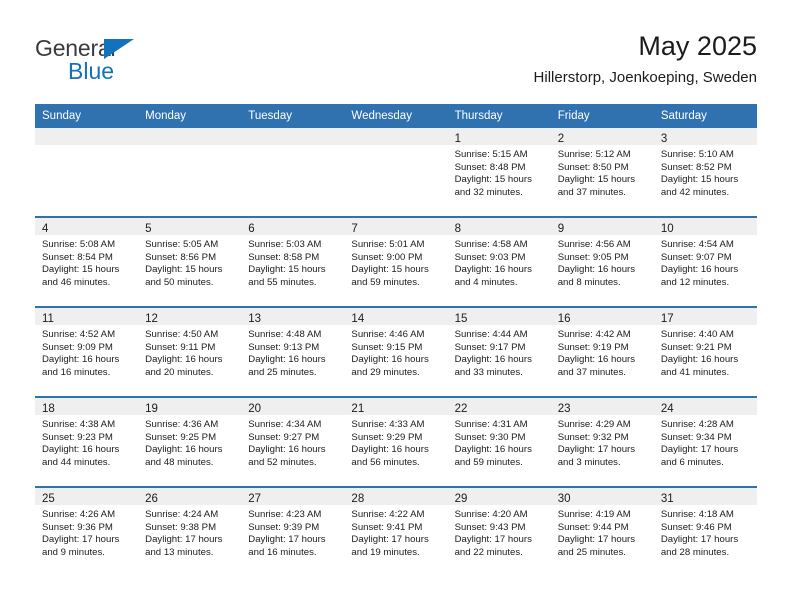 Image resolution: width=792 pixels, height=612 pixels. What do you see at coordinates (561, 229) in the screenshot?
I see `day-number: 9` at bounding box center [561, 229].